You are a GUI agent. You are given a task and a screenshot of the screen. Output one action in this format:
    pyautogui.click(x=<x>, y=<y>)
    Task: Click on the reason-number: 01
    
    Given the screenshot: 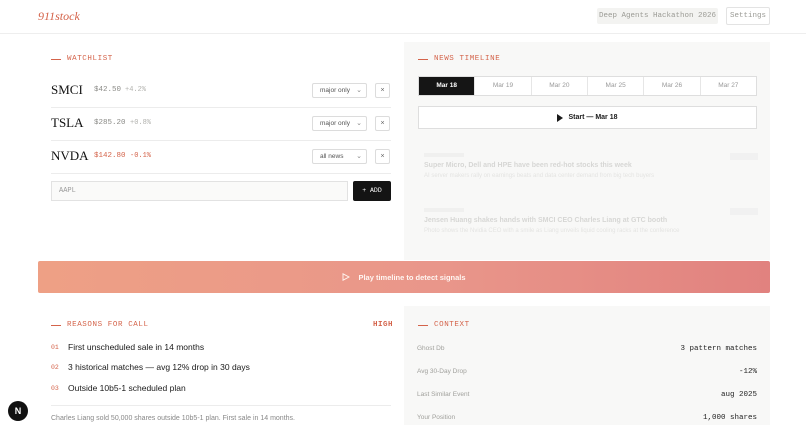 What is the action you would take?
    pyautogui.click(x=55, y=347)
    